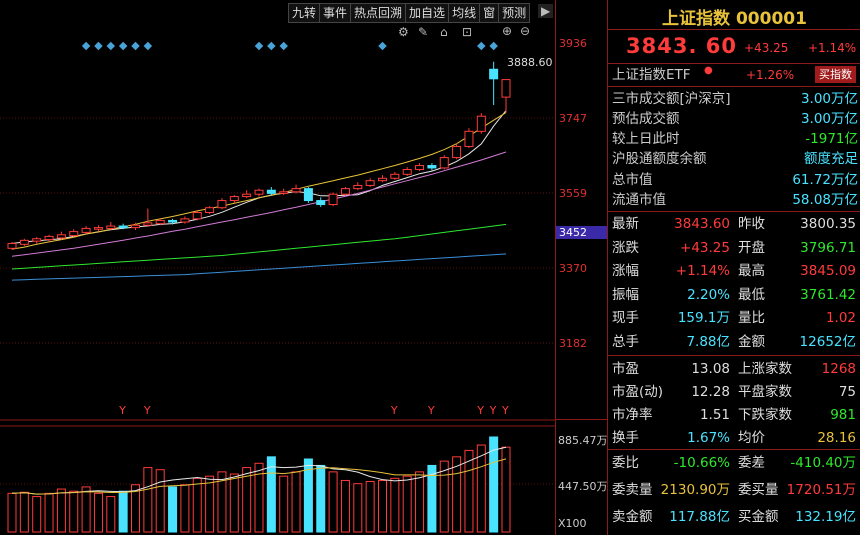  Describe the element at coordinates (758, 517) in the screenshot. I see `quote-label: 买金额` at that location.